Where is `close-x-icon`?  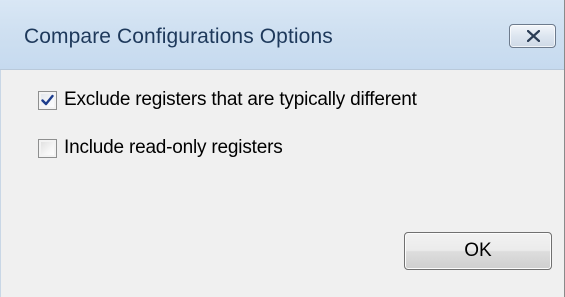 close-x-icon is located at coordinates (533, 36).